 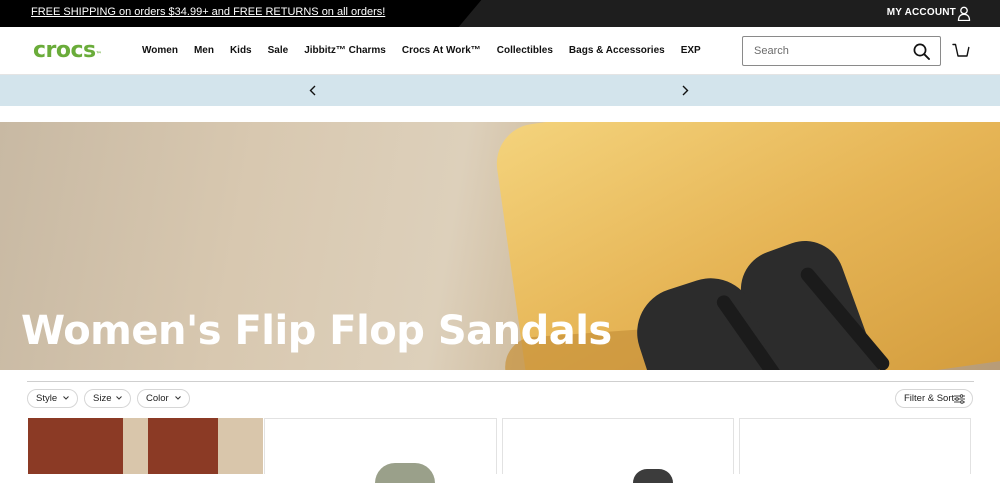 I want to click on filter-sort-button: Filter & Sort, so click(x=934, y=398).